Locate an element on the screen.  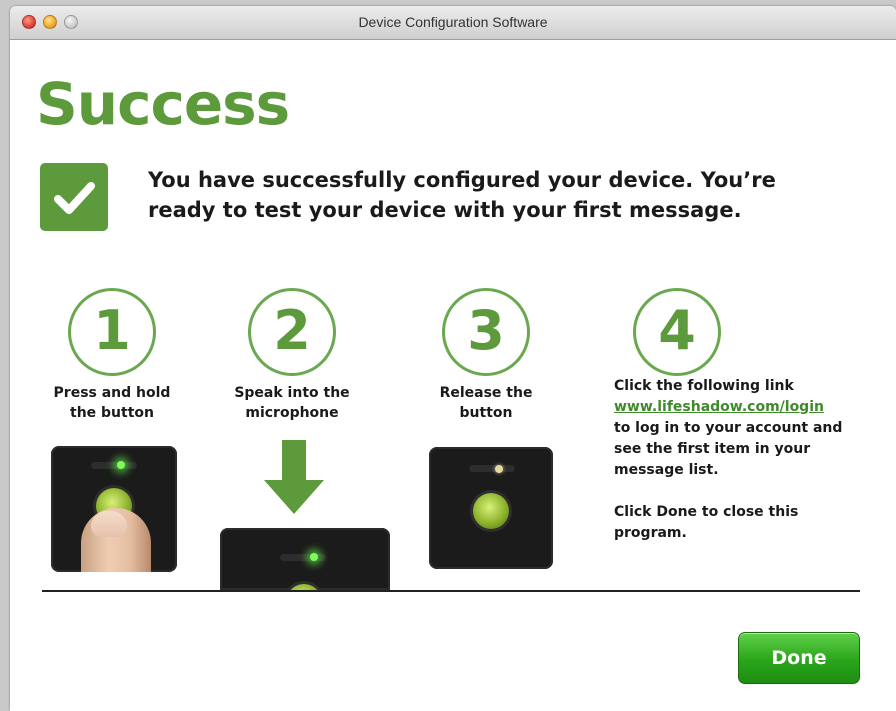
device-image-speak is located at coordinates (305, 559).